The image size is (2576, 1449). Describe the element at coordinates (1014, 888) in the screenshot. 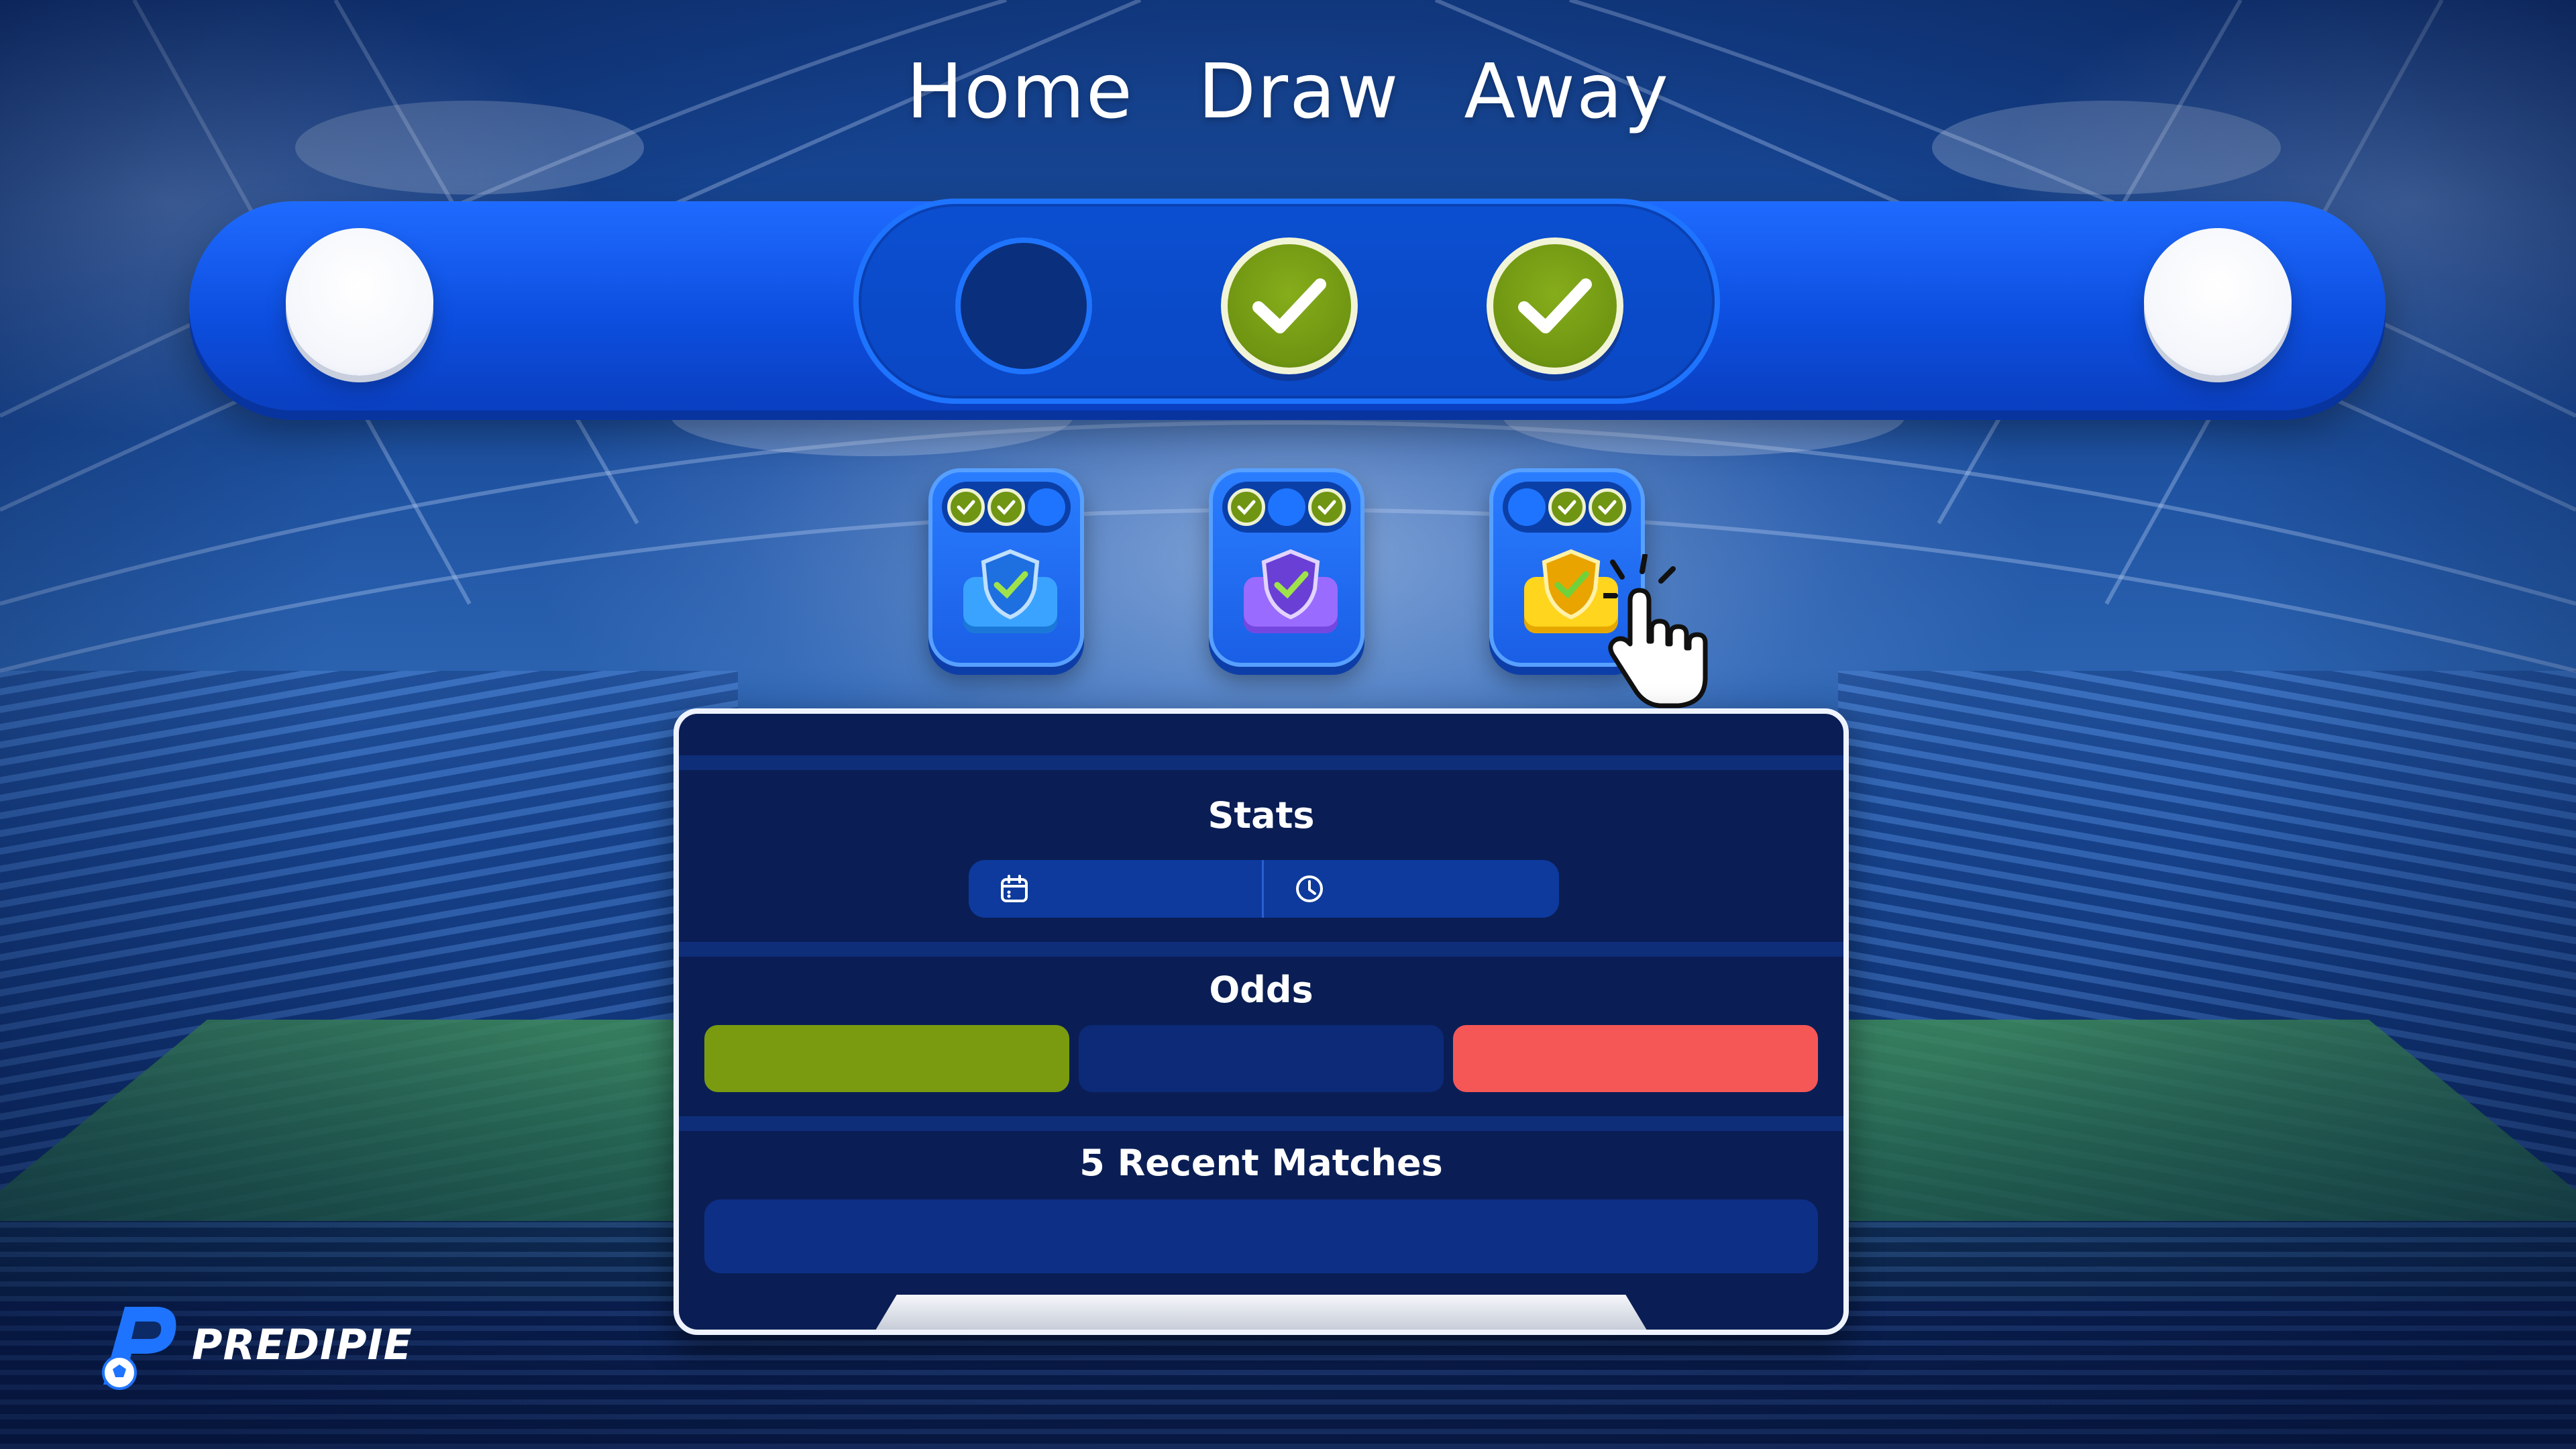

I see `calendar-icon` at that location.